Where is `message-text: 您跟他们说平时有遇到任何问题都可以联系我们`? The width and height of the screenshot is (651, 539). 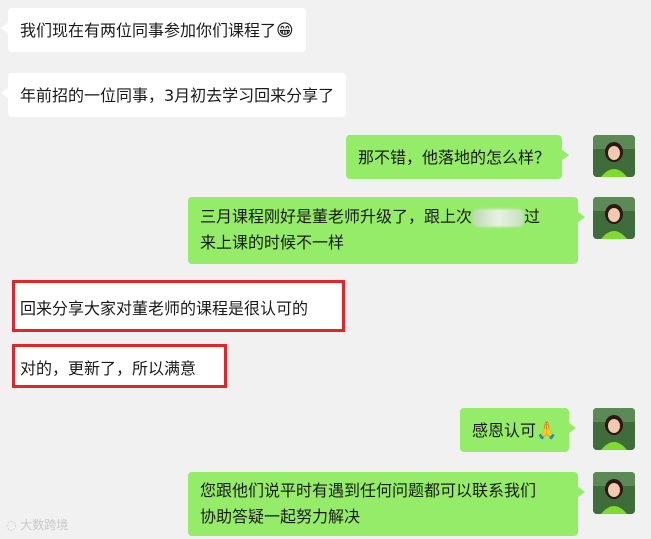 message-text: 您跟他们说平时有遇到任何问题都可以联系我们 is located at coordinates (368, 490).